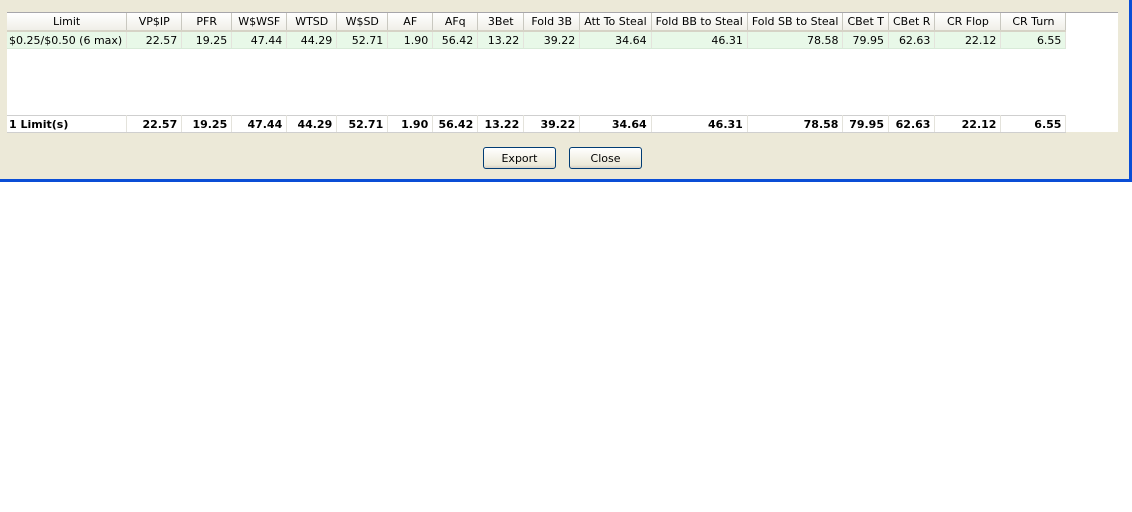  I want to click on col-header-limit: Limit, so click(67, 22).